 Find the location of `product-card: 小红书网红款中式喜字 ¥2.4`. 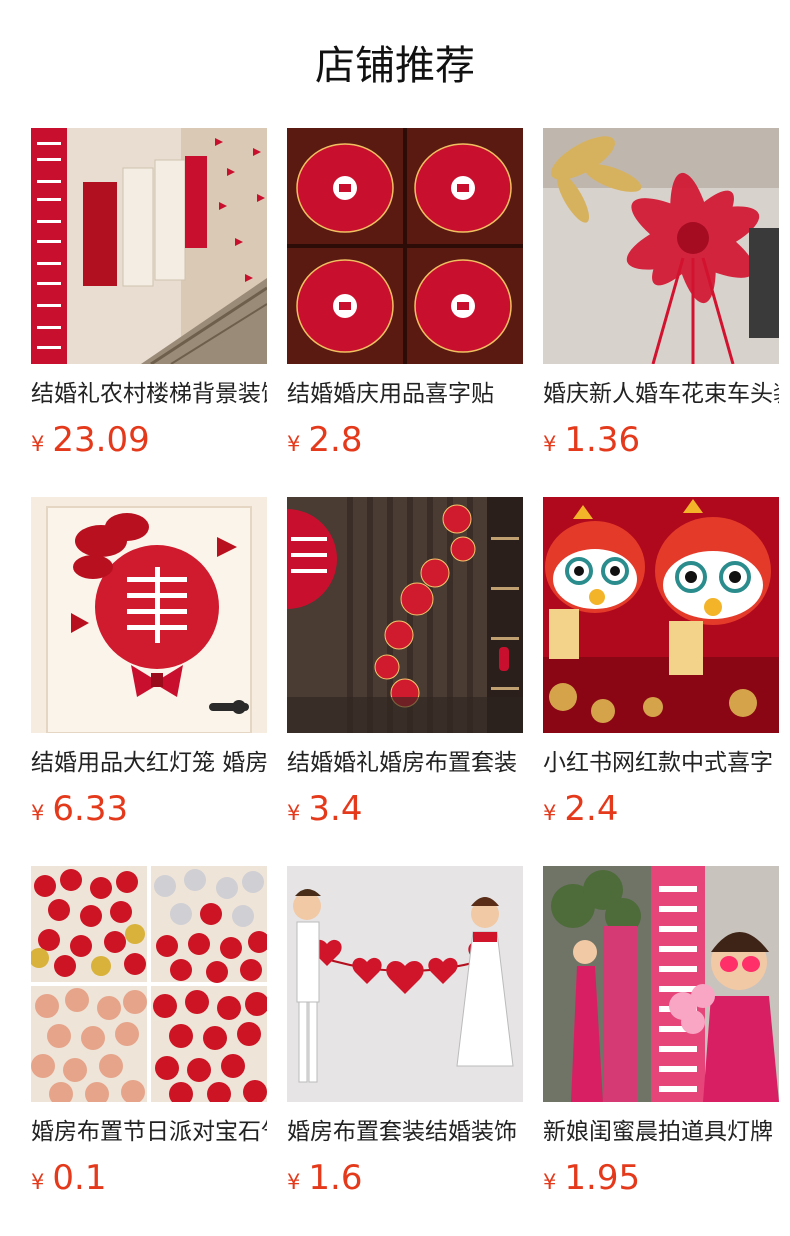

product-card: 小红书网红款中式喜字 ¥2.4 is located at coordinates (661, 667).